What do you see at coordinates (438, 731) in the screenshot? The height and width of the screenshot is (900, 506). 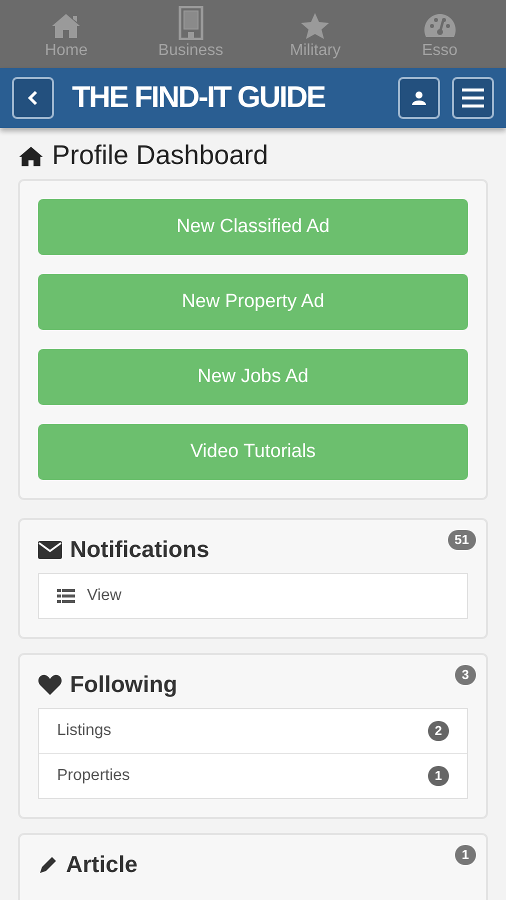 I see `count-badge: 2` at bounding box center [438, 731].